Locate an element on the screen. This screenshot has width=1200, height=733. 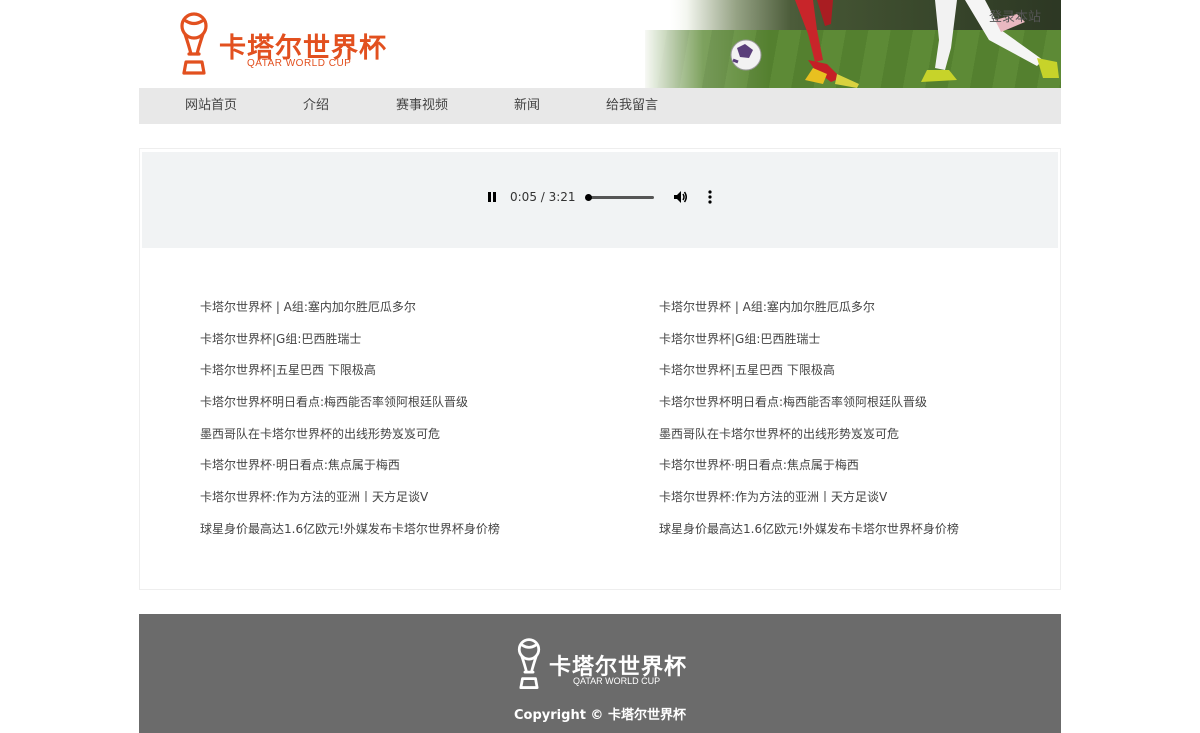
nav-item-intro: 介绍 is located at coordinates (316, 106).